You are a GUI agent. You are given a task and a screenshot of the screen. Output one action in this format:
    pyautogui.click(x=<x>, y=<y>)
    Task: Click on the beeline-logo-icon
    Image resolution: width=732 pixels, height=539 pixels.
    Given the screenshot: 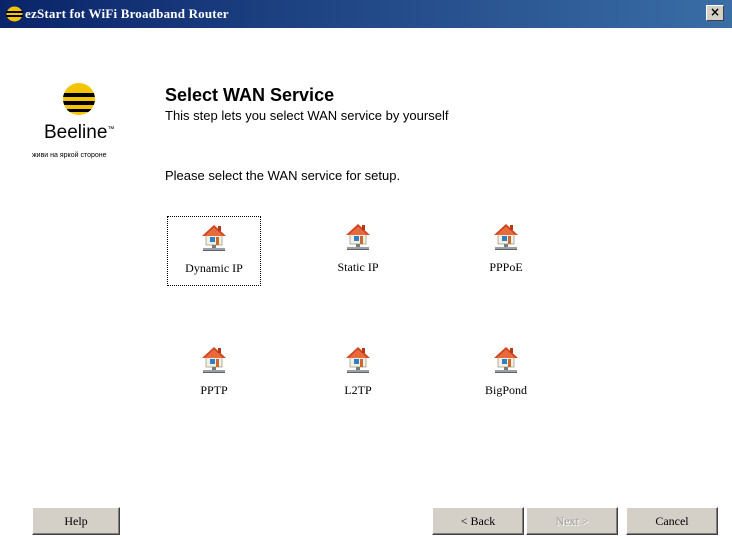 What is the action you would take?
    pyautogui.click(x=79, y=99)
    